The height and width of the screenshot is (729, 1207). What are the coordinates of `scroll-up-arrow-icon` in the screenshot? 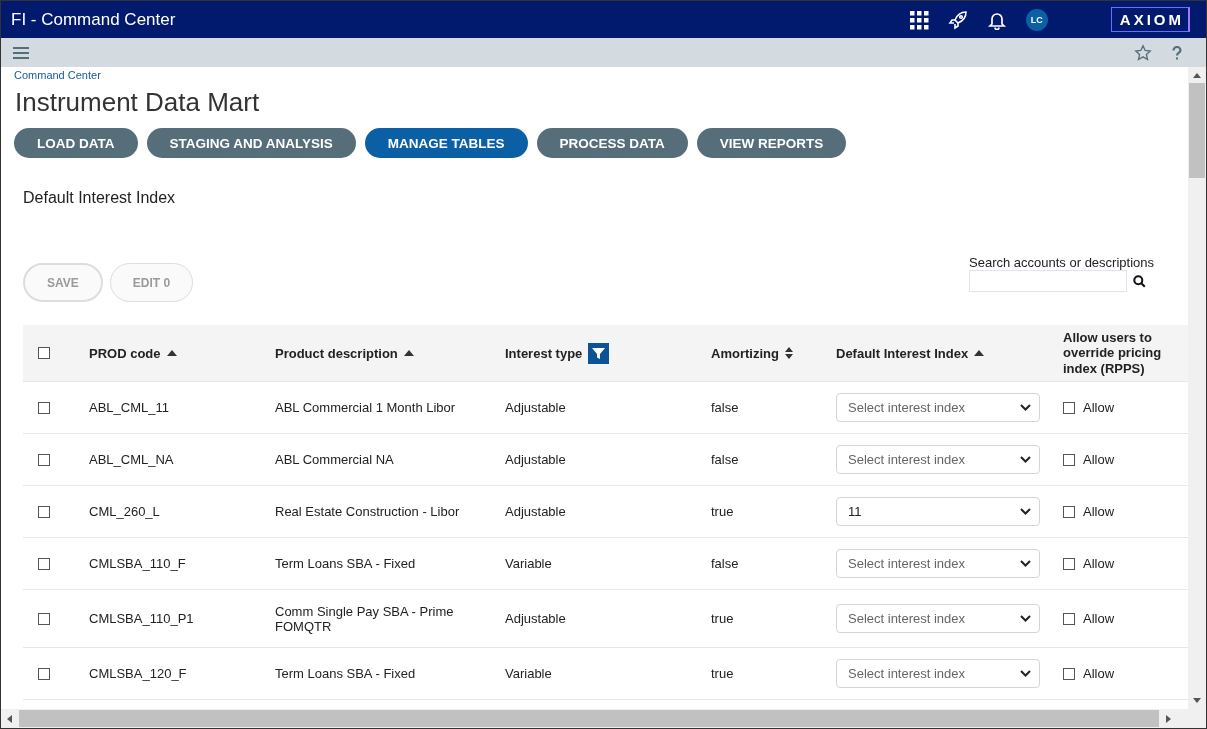 It's located at (1197, 75).